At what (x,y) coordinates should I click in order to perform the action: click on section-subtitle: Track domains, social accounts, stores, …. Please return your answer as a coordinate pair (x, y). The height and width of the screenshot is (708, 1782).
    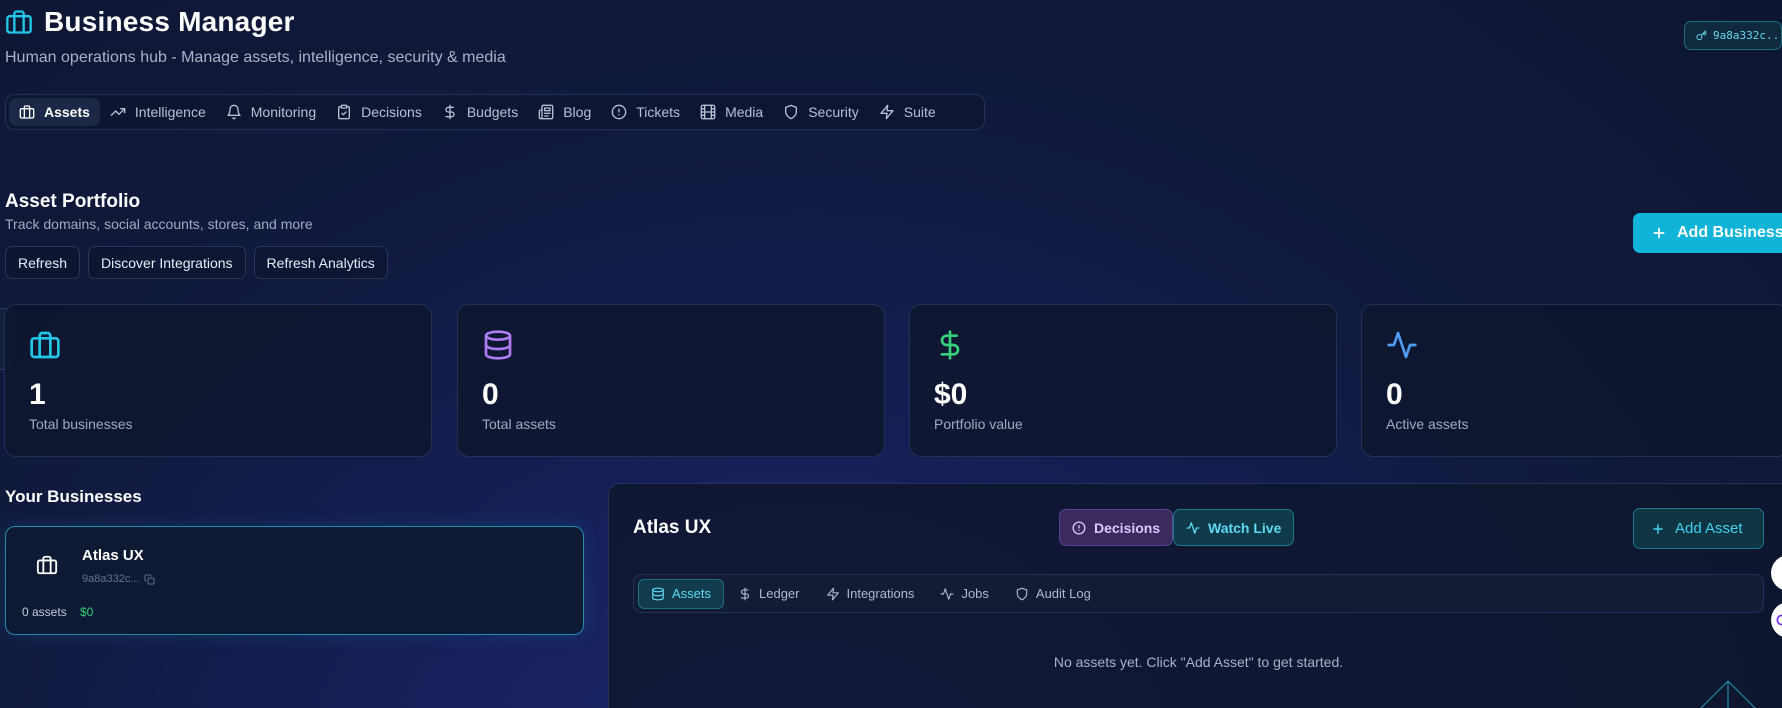
    Looking at the image, I should click on (159, 224).